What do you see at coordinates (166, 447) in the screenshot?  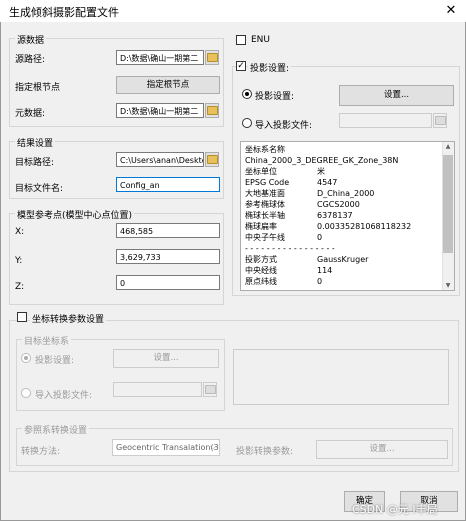 I see `method-select: Geocentric Transalation(3-` at bounding box center [166, 447].